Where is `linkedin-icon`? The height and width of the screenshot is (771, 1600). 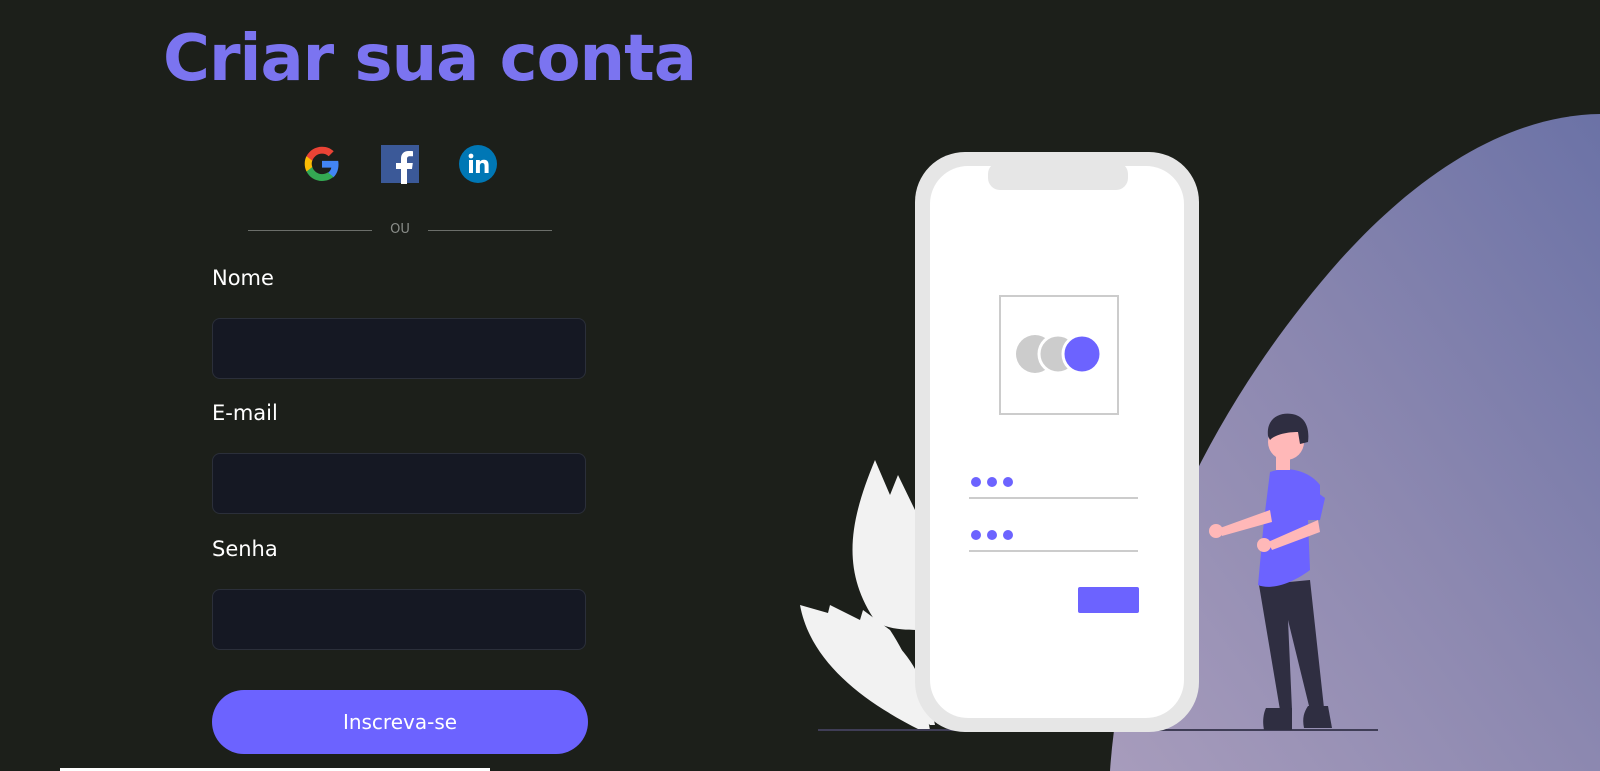
linkedin-icon is located at coordinates (478, 164).